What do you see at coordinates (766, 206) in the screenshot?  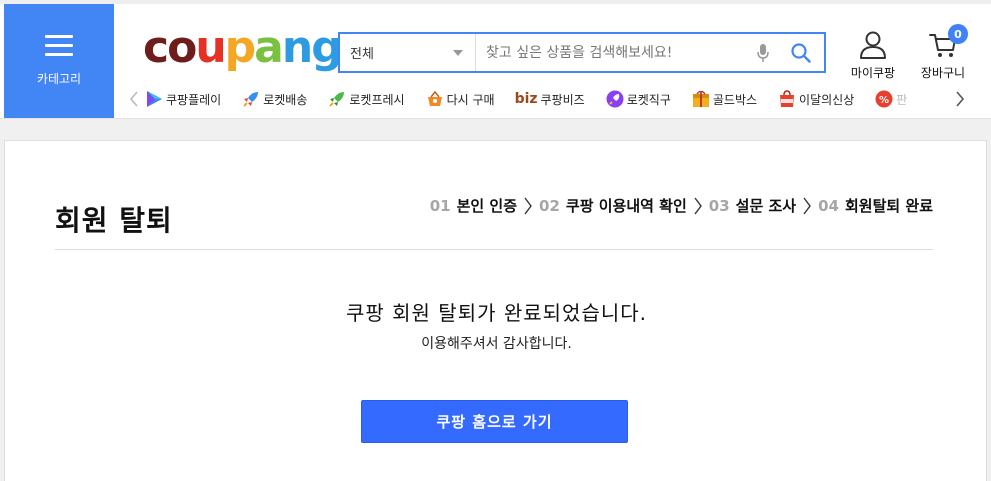 I see `step-label: 설문 조사` at bounding box center [766, 206].